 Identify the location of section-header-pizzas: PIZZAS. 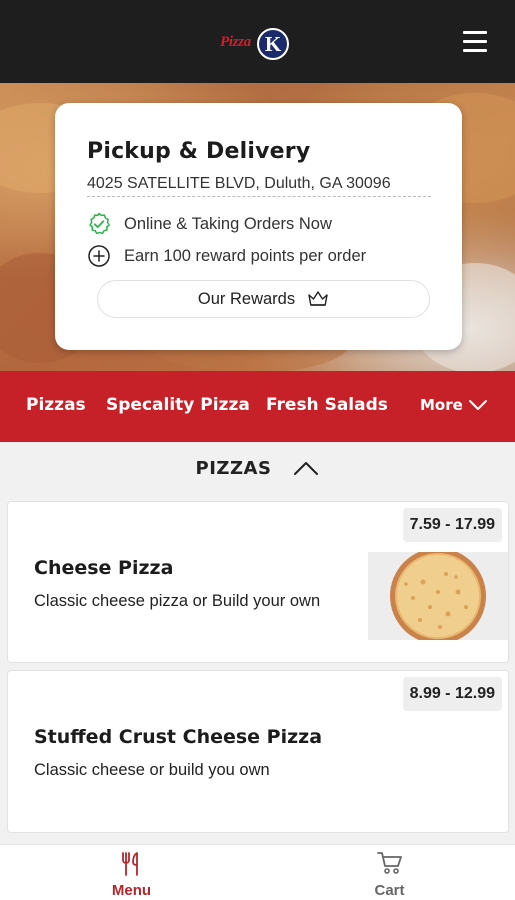
(257, 468).